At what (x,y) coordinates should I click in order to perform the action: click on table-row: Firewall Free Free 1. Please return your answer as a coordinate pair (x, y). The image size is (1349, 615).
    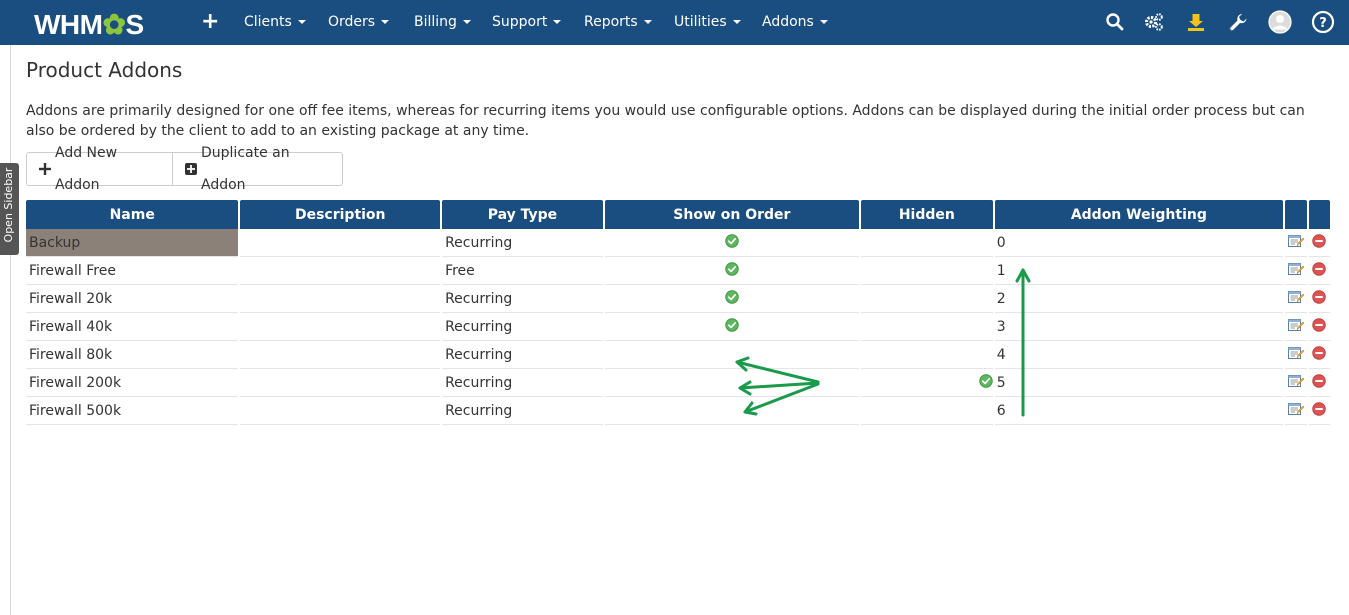
    Looking at the image, I should click on (678, 271).